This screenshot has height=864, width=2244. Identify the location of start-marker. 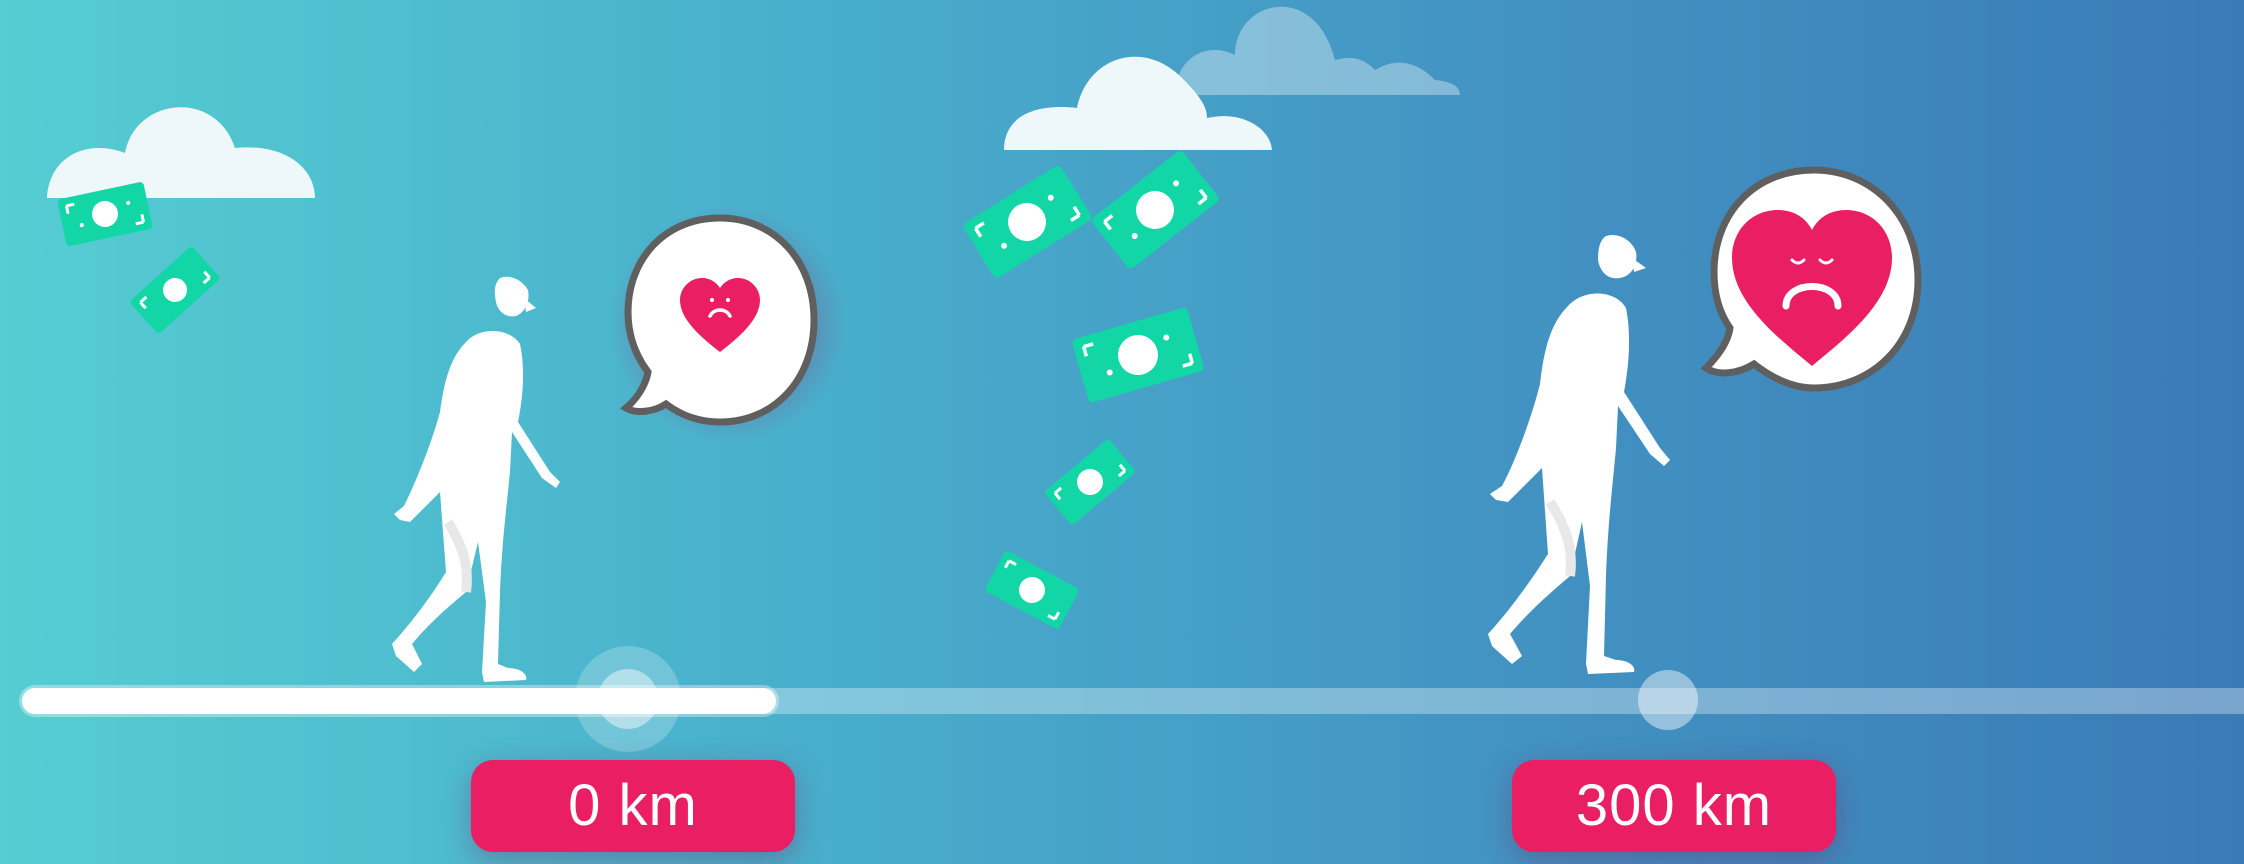
(628, 699).